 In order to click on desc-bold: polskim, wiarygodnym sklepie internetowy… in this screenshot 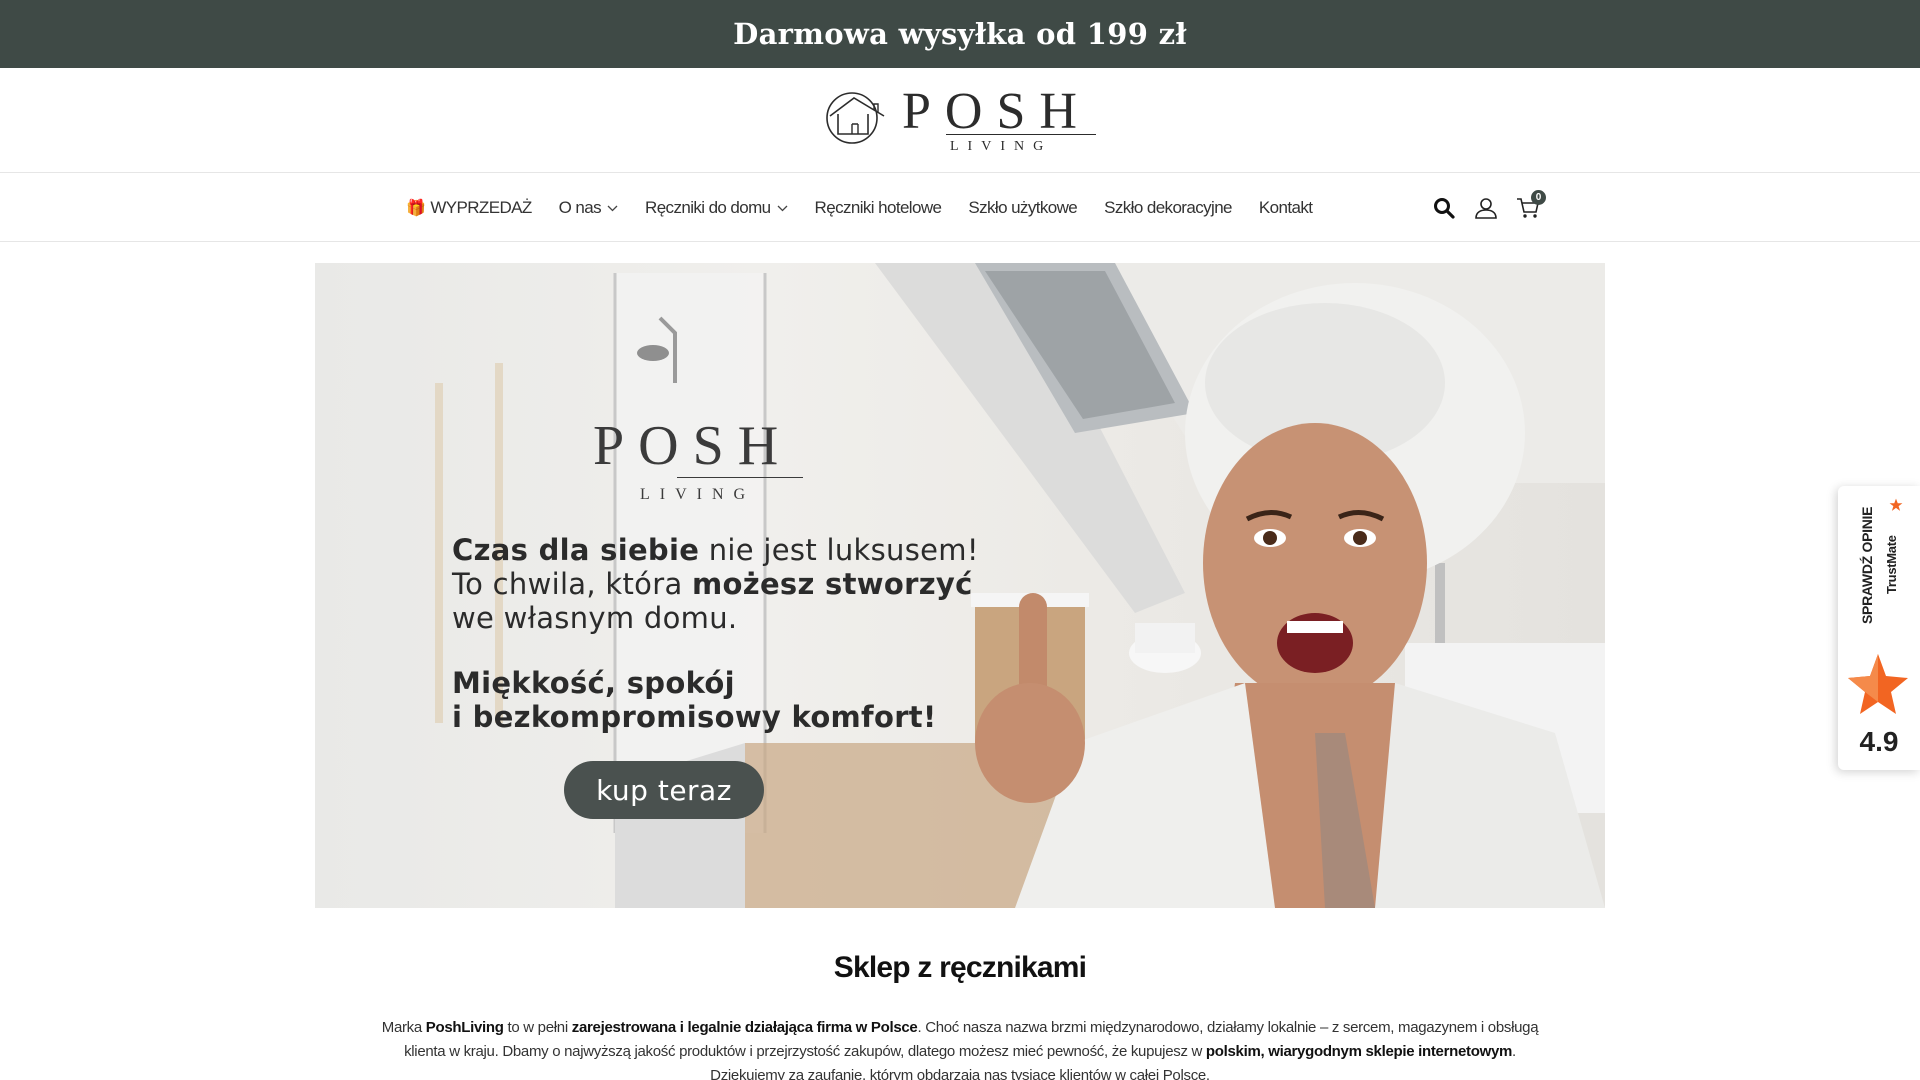, I will do `click(1359, 1051)`.